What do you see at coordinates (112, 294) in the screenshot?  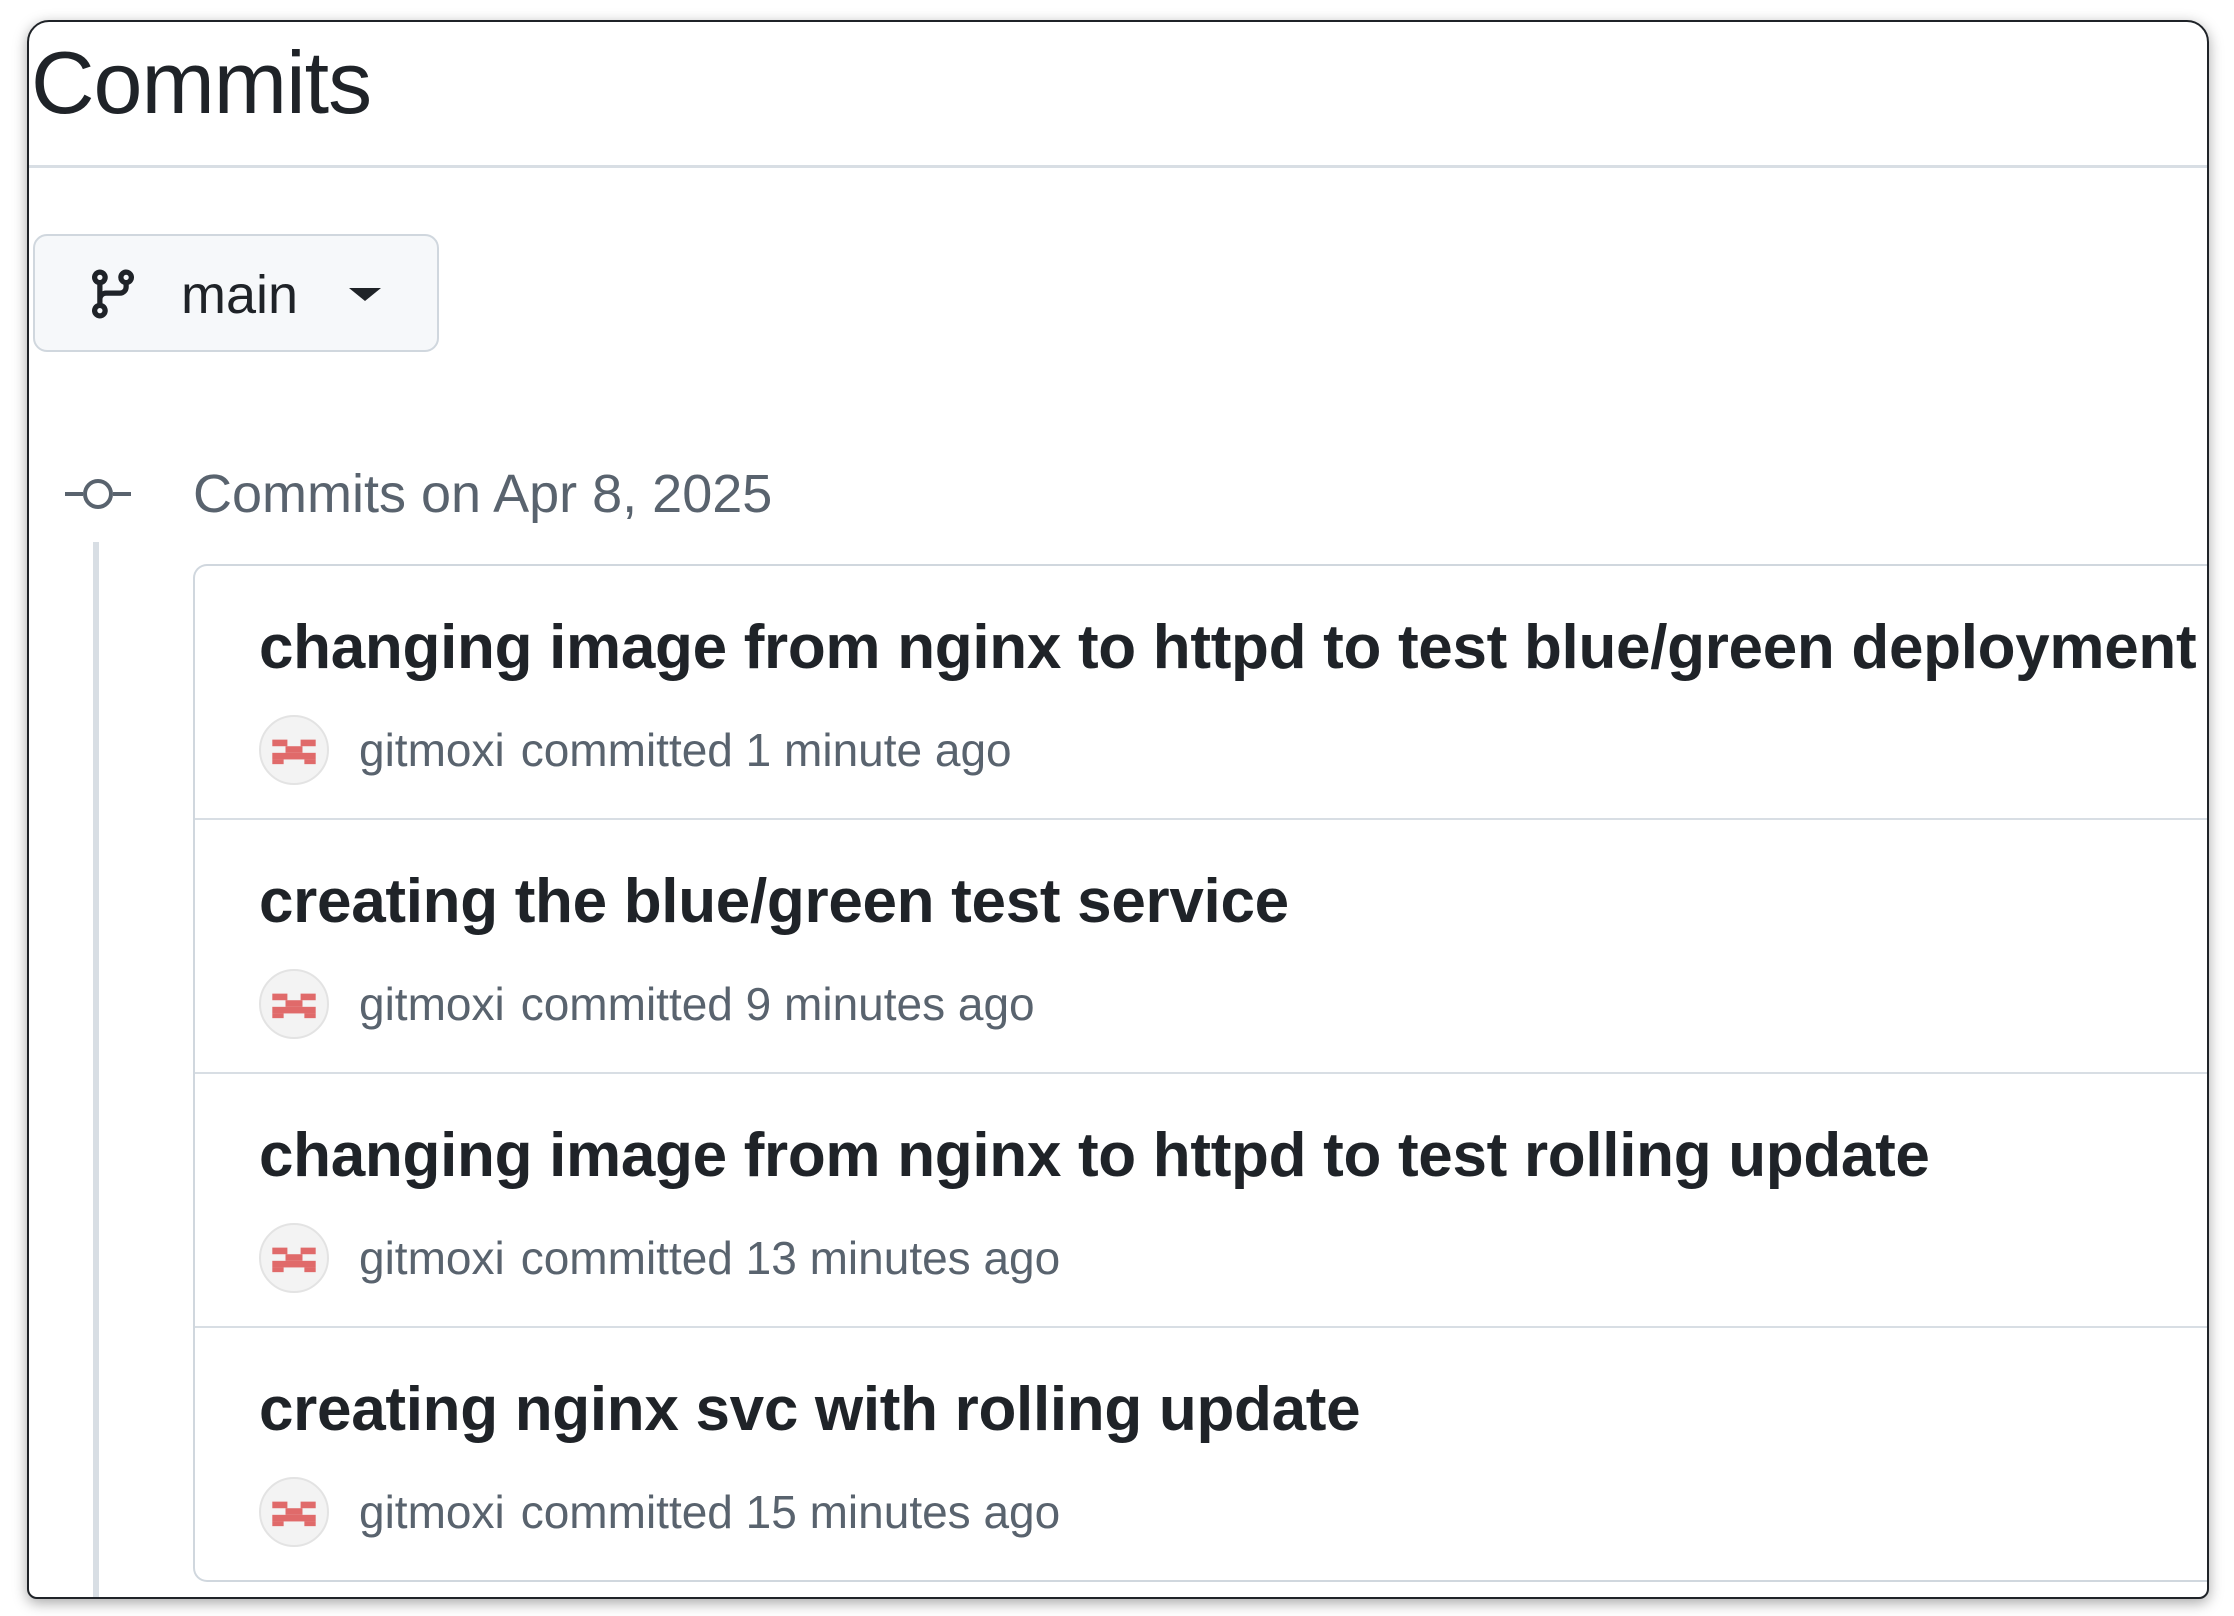 I see `git-branch-icon` at bounding box center [112, 294].